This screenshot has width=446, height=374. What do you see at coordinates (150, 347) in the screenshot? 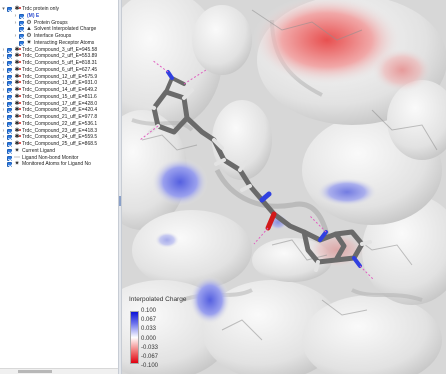
I see `legend-tick-label: -0.033` at bounding box center [150, 347].